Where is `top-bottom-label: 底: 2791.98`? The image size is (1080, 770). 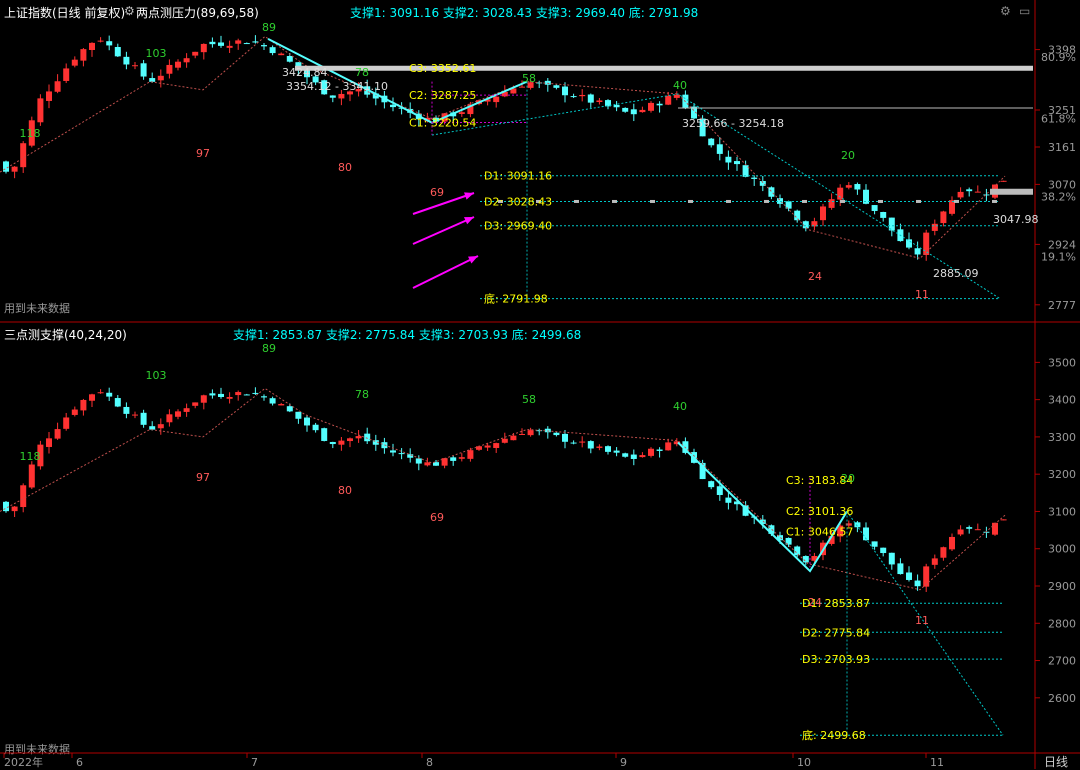 top-bottom-label: 底: 2791.98 is located at coordinates (516, 299).